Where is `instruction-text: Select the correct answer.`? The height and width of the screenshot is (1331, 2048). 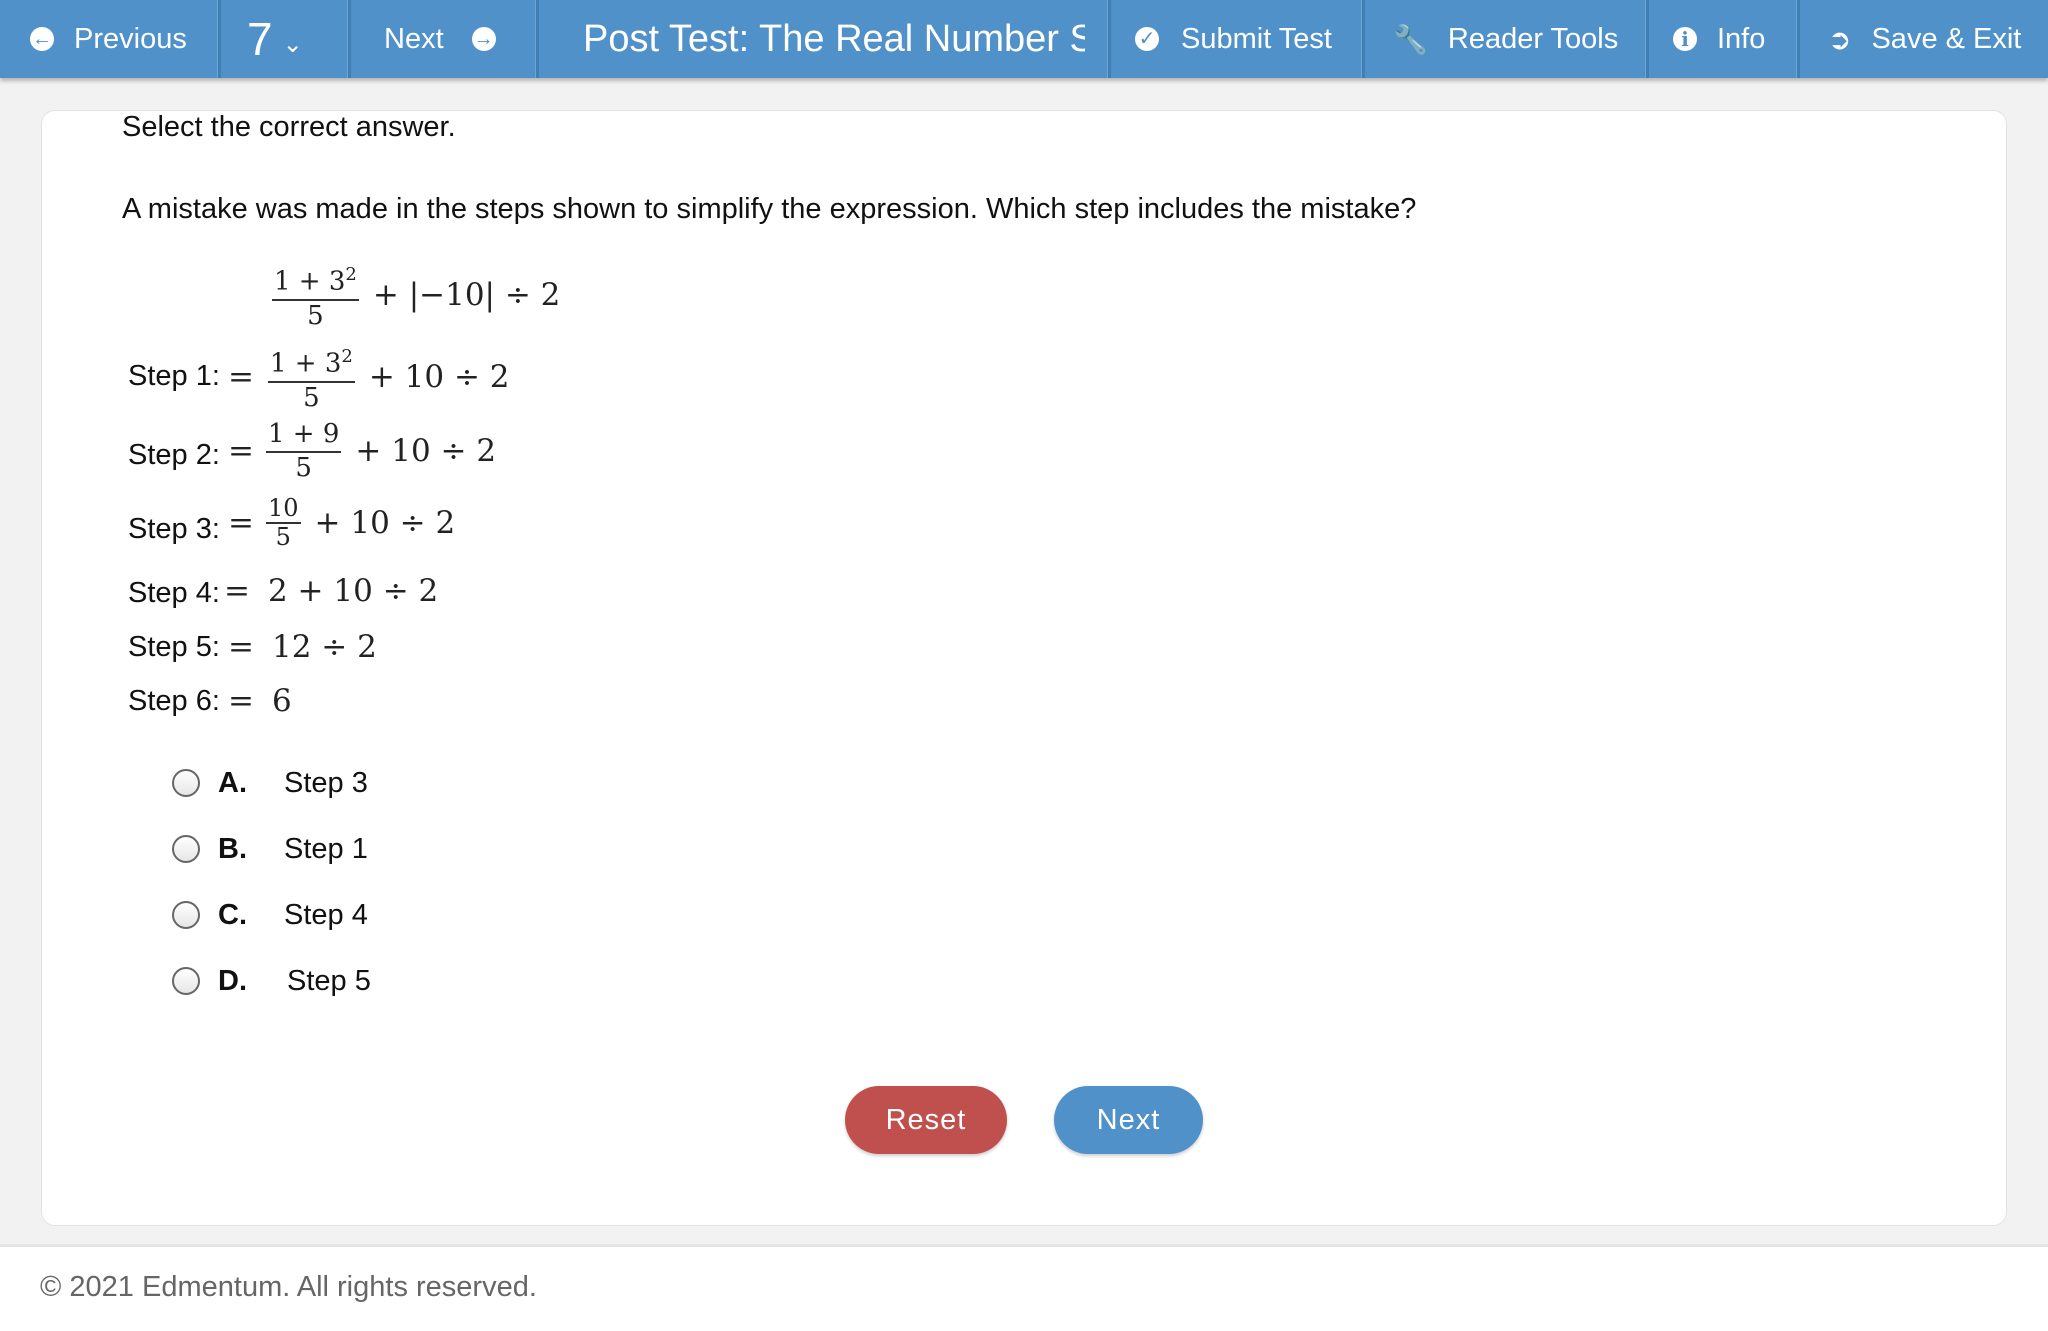
instruction-text: Select the correct answer. is located at coordinates (289, 127).